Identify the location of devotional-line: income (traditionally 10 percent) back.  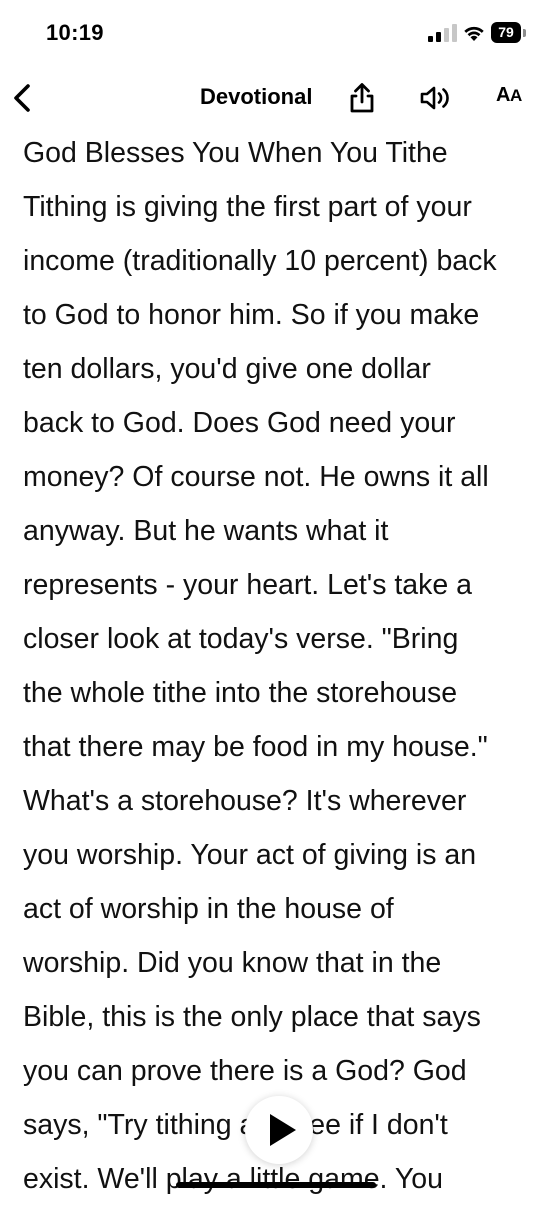
(260, 261).